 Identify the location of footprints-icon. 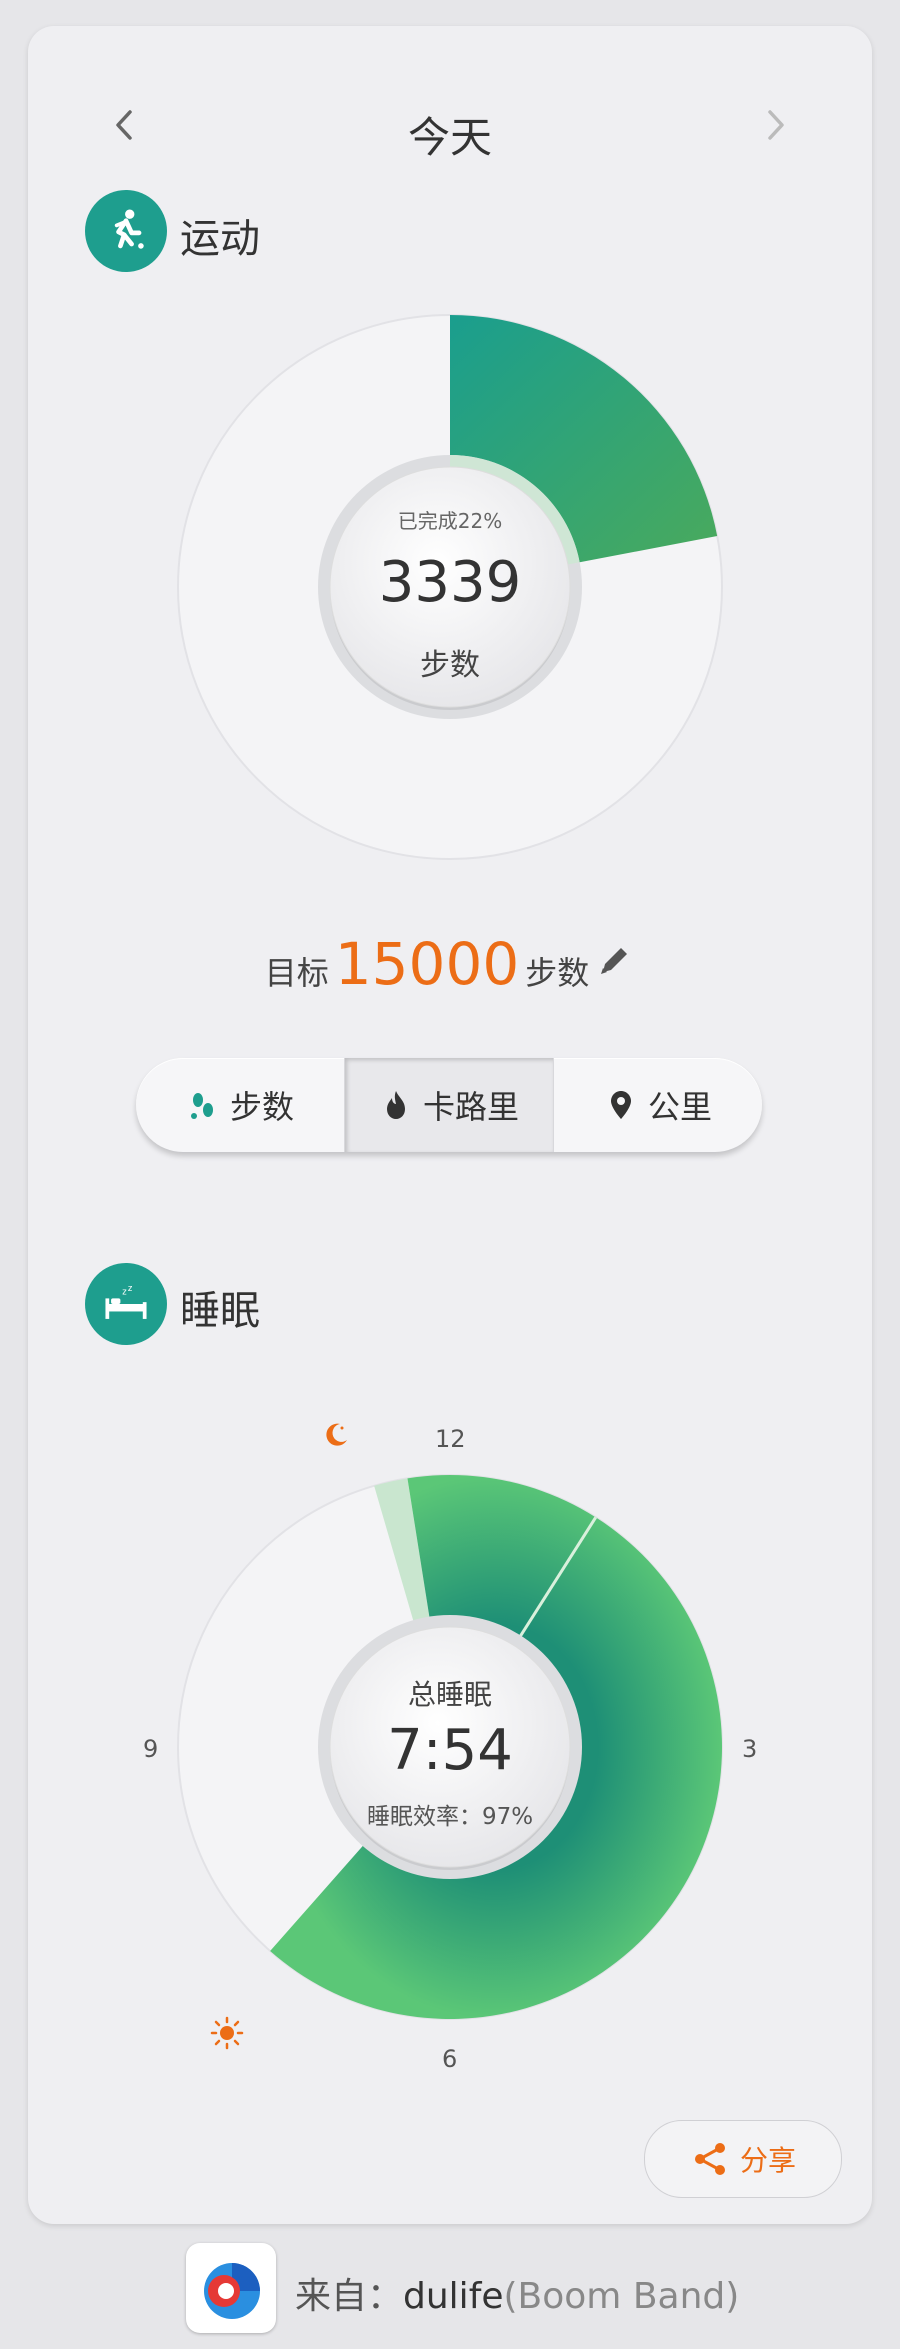
(201, 1106).